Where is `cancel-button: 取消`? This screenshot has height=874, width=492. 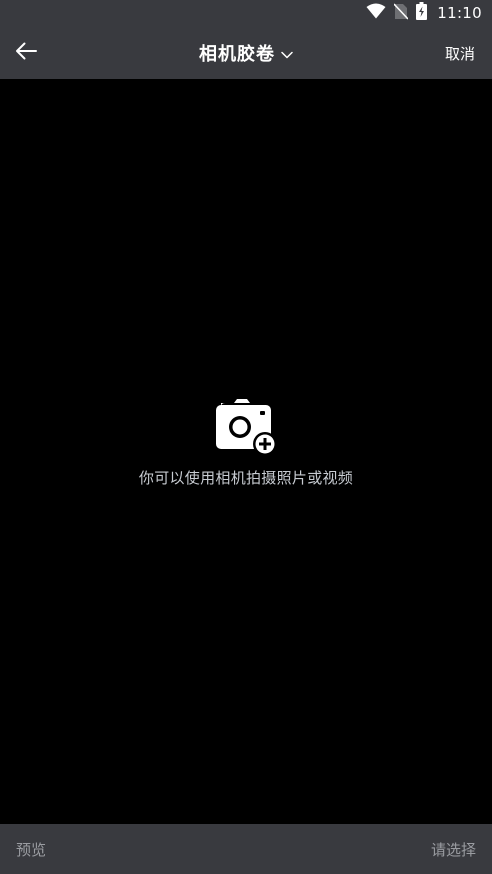 cancel-button: 取消 is located at coordinates (460, 53).